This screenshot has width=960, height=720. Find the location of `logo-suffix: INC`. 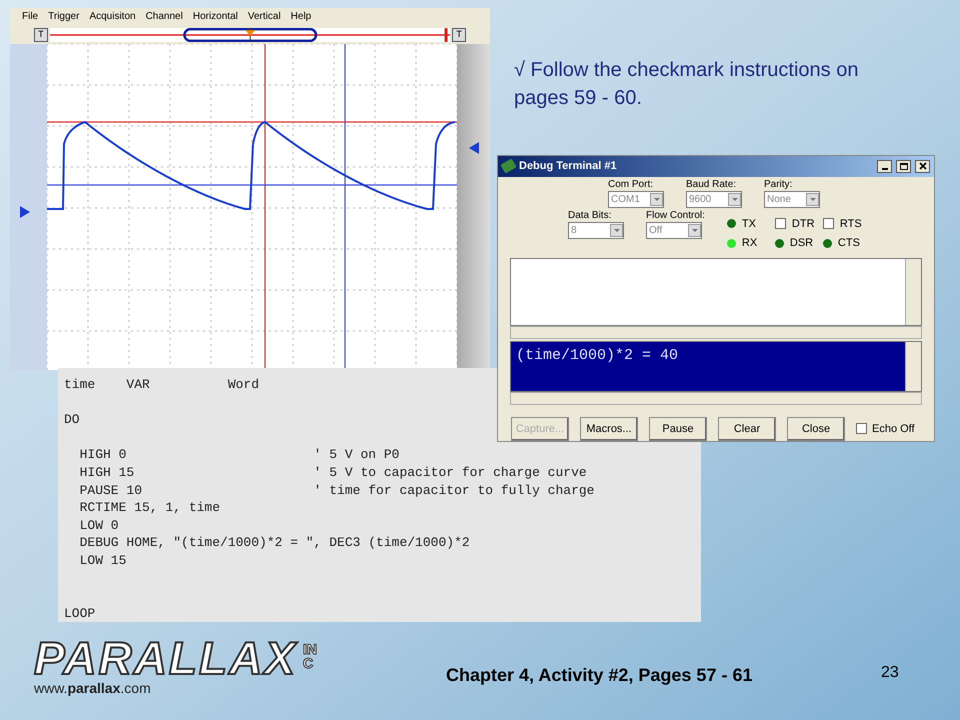

logo-suffix: INC is located at coordinates (310, 656).